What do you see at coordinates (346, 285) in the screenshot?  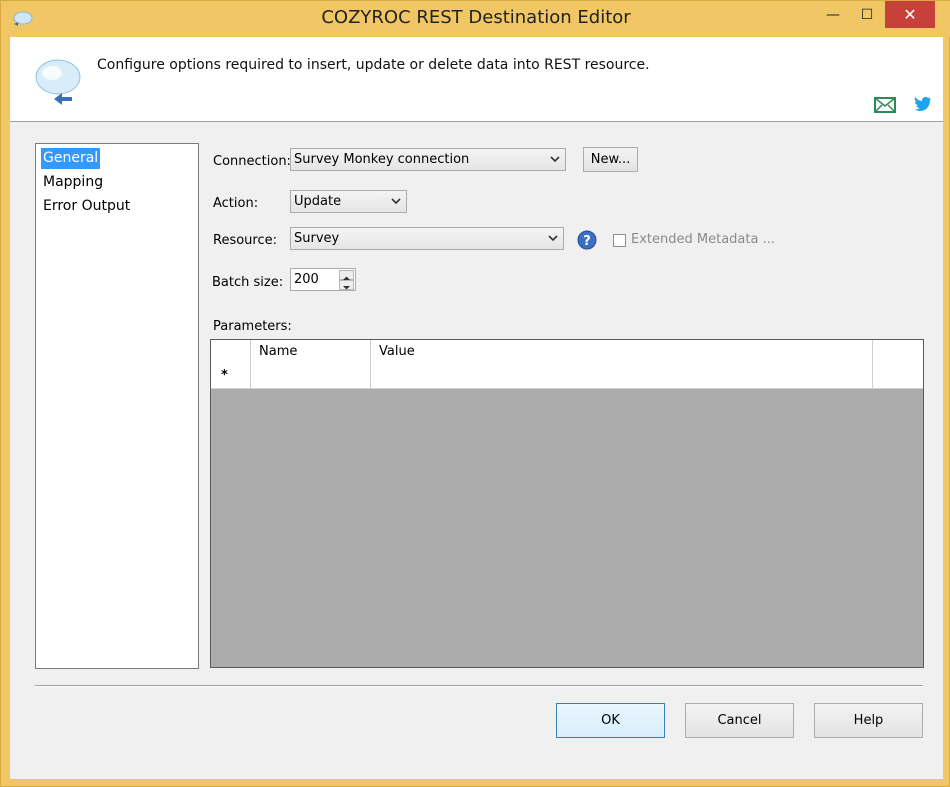 I see `spin-down-button` at bounding box center [346, 285].